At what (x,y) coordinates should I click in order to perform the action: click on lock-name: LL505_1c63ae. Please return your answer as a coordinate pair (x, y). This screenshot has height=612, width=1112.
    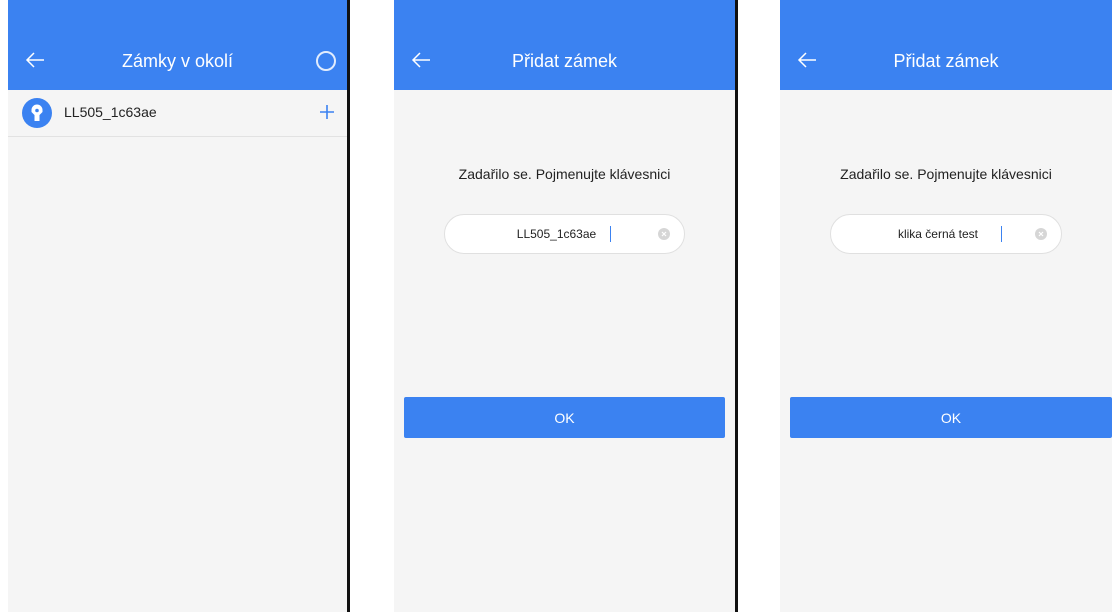
    Looking at the image, I should click on (110, 112).